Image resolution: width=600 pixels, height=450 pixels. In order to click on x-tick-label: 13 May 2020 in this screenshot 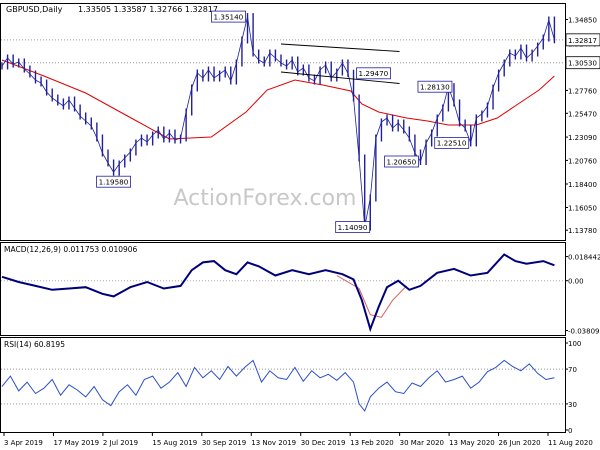, I will do `click(472, 443)`.